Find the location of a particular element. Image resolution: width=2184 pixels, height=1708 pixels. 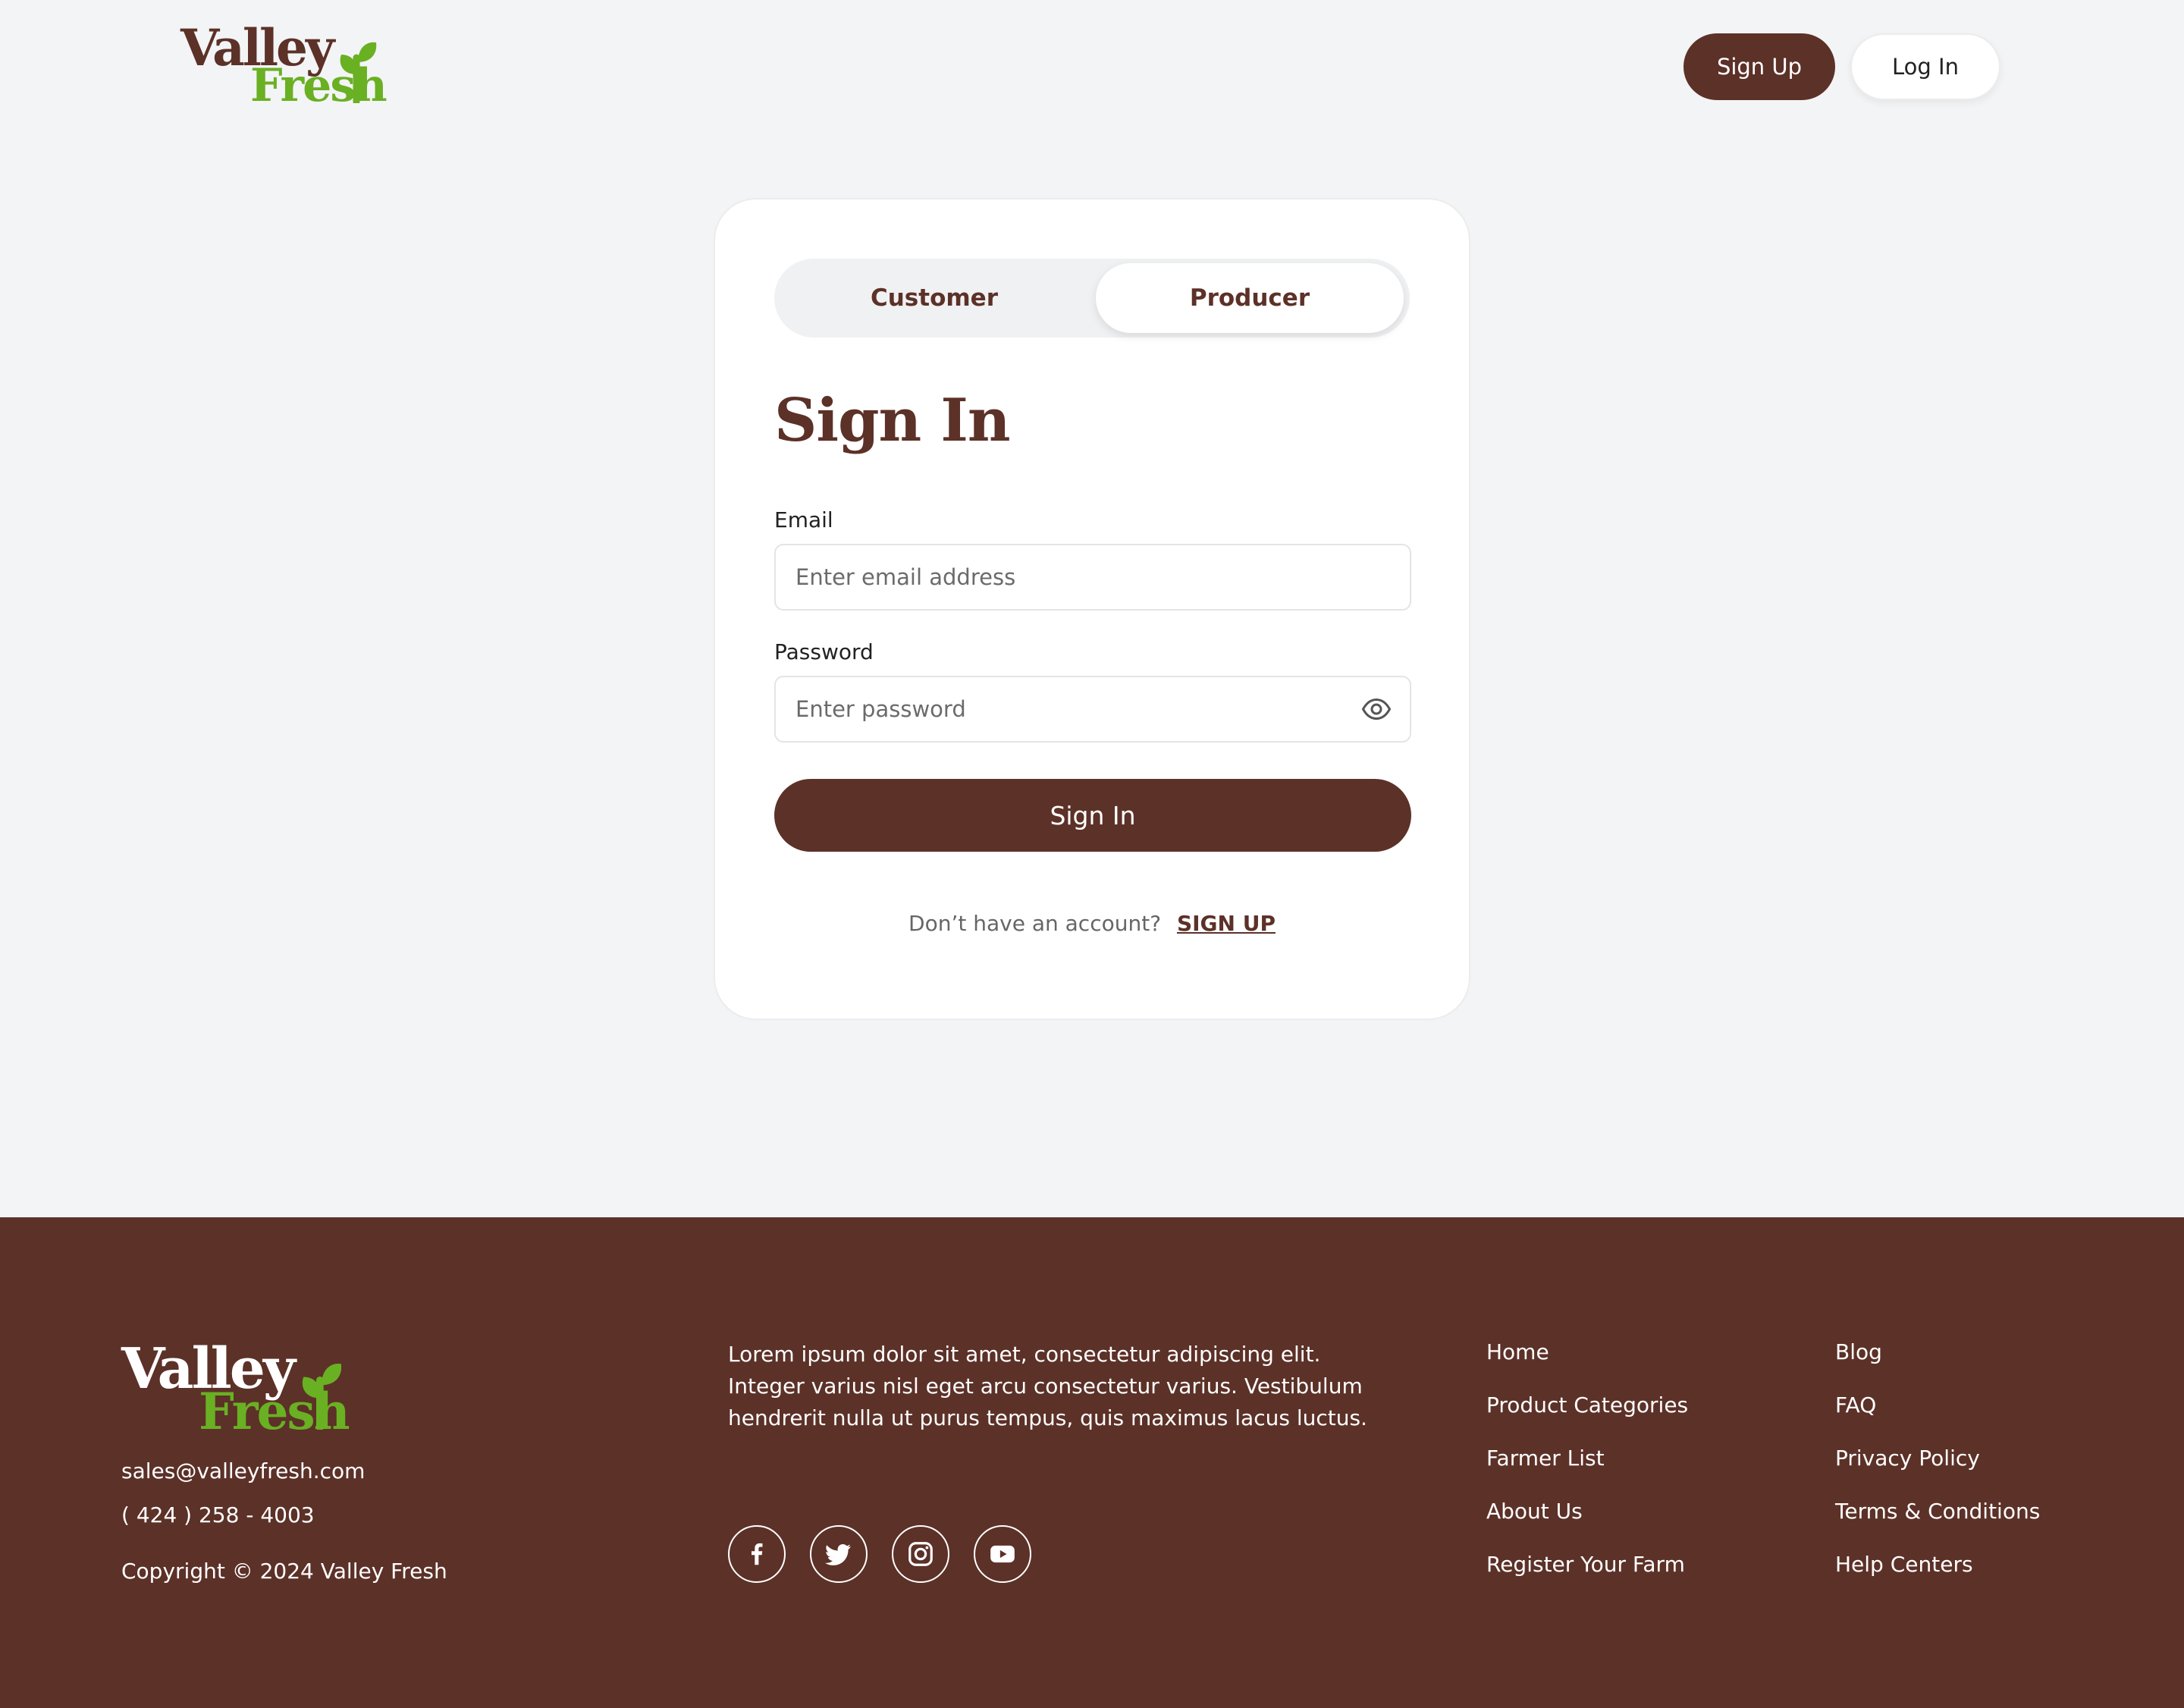

footer-link-faq: FAQ is located at coordinates (1937, 1405).